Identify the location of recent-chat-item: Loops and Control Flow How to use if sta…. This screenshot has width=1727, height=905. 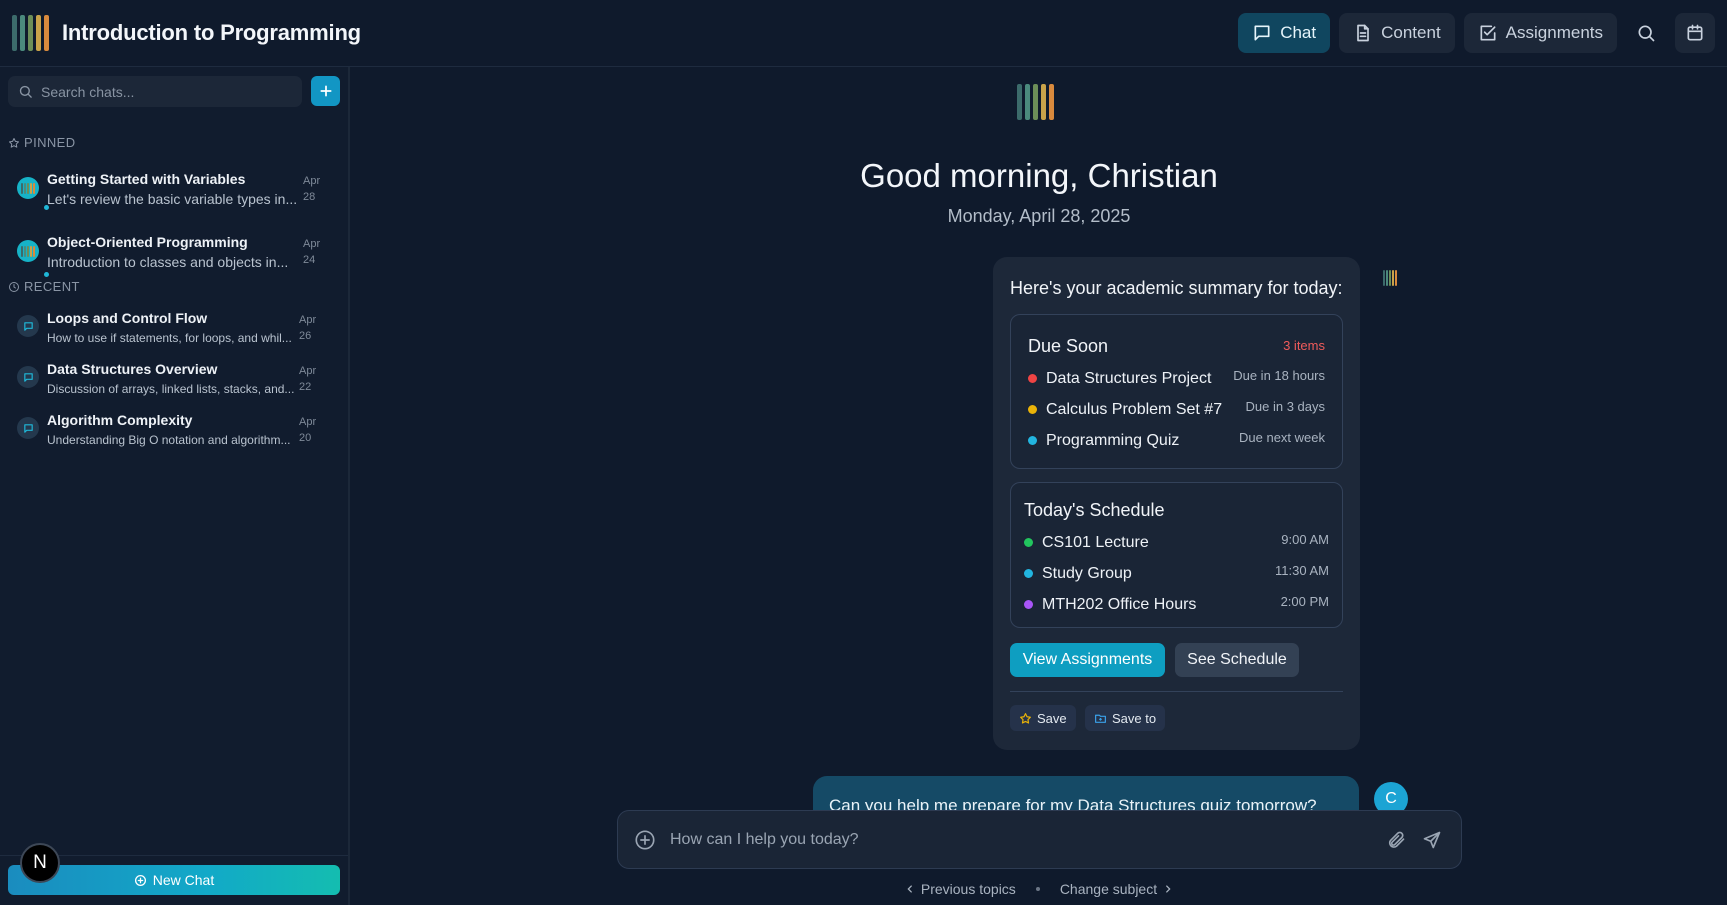
(174, 327).